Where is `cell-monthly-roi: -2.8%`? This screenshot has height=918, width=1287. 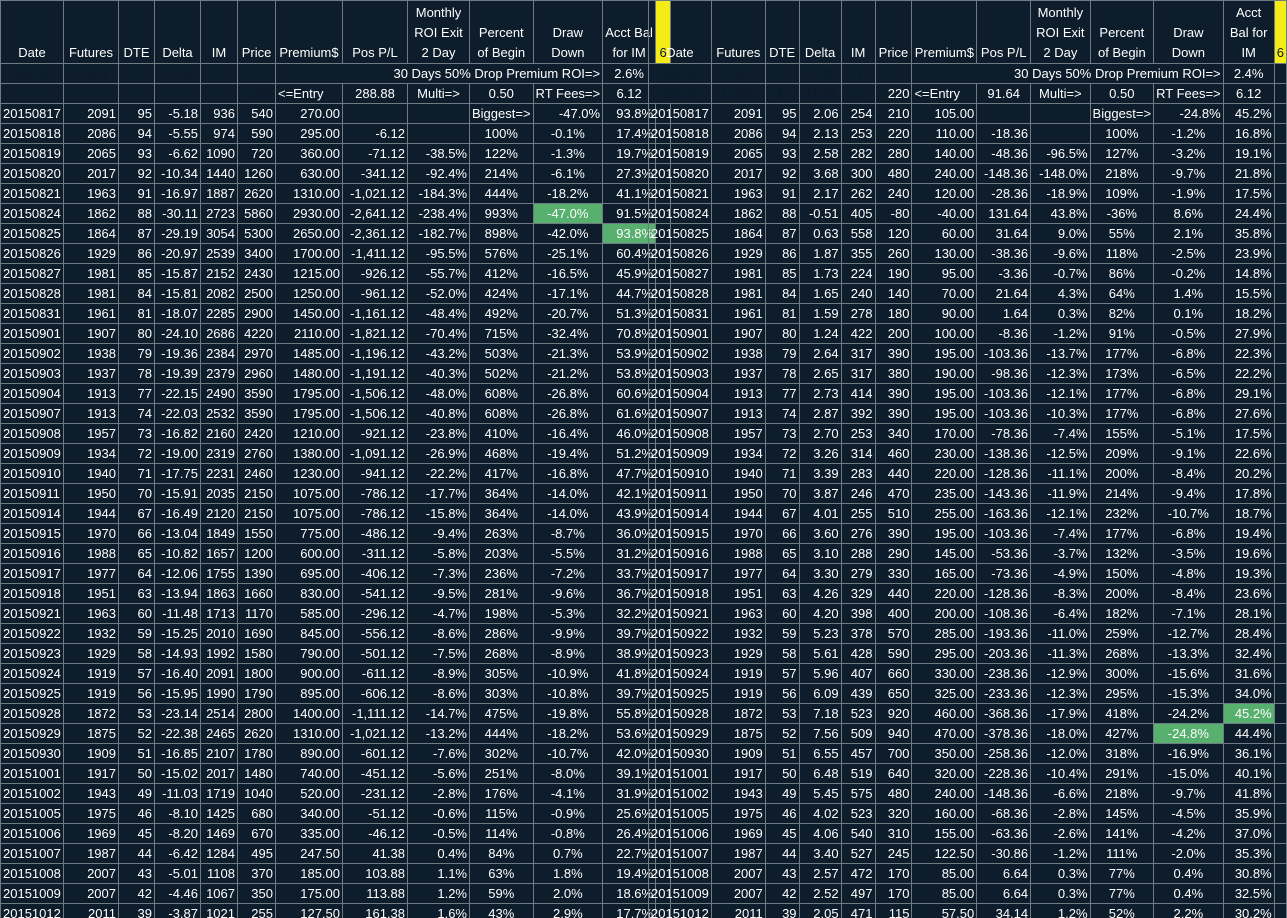
cell-monthly-roi: -2.8% is located at coordinates (438, 793).